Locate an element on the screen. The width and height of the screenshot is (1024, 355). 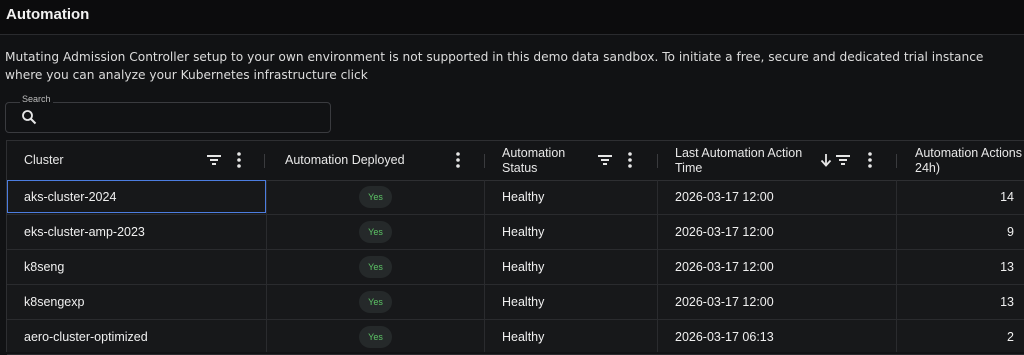
actions-count: 14 is located at coordinates (1007, 197).